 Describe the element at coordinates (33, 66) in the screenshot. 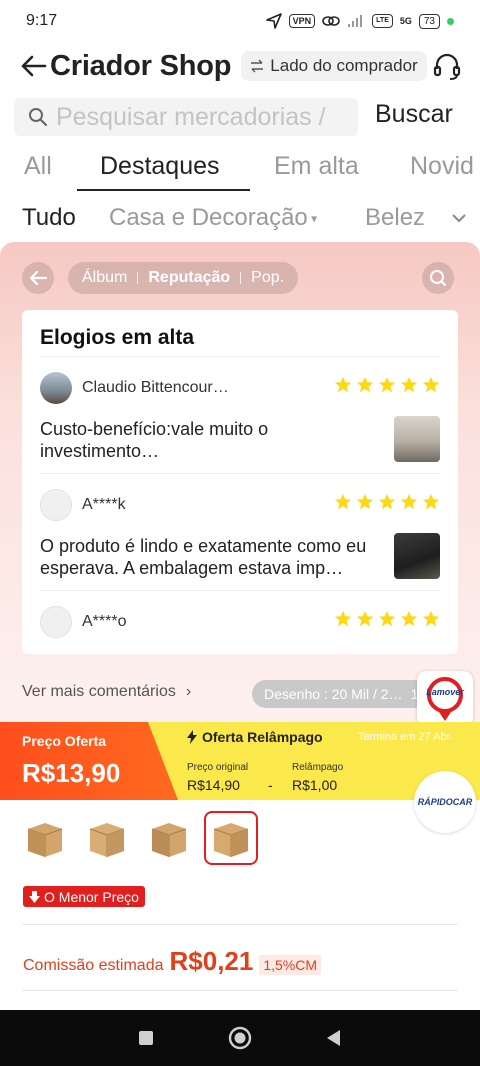

I see `back-arrow-icon` at that location.